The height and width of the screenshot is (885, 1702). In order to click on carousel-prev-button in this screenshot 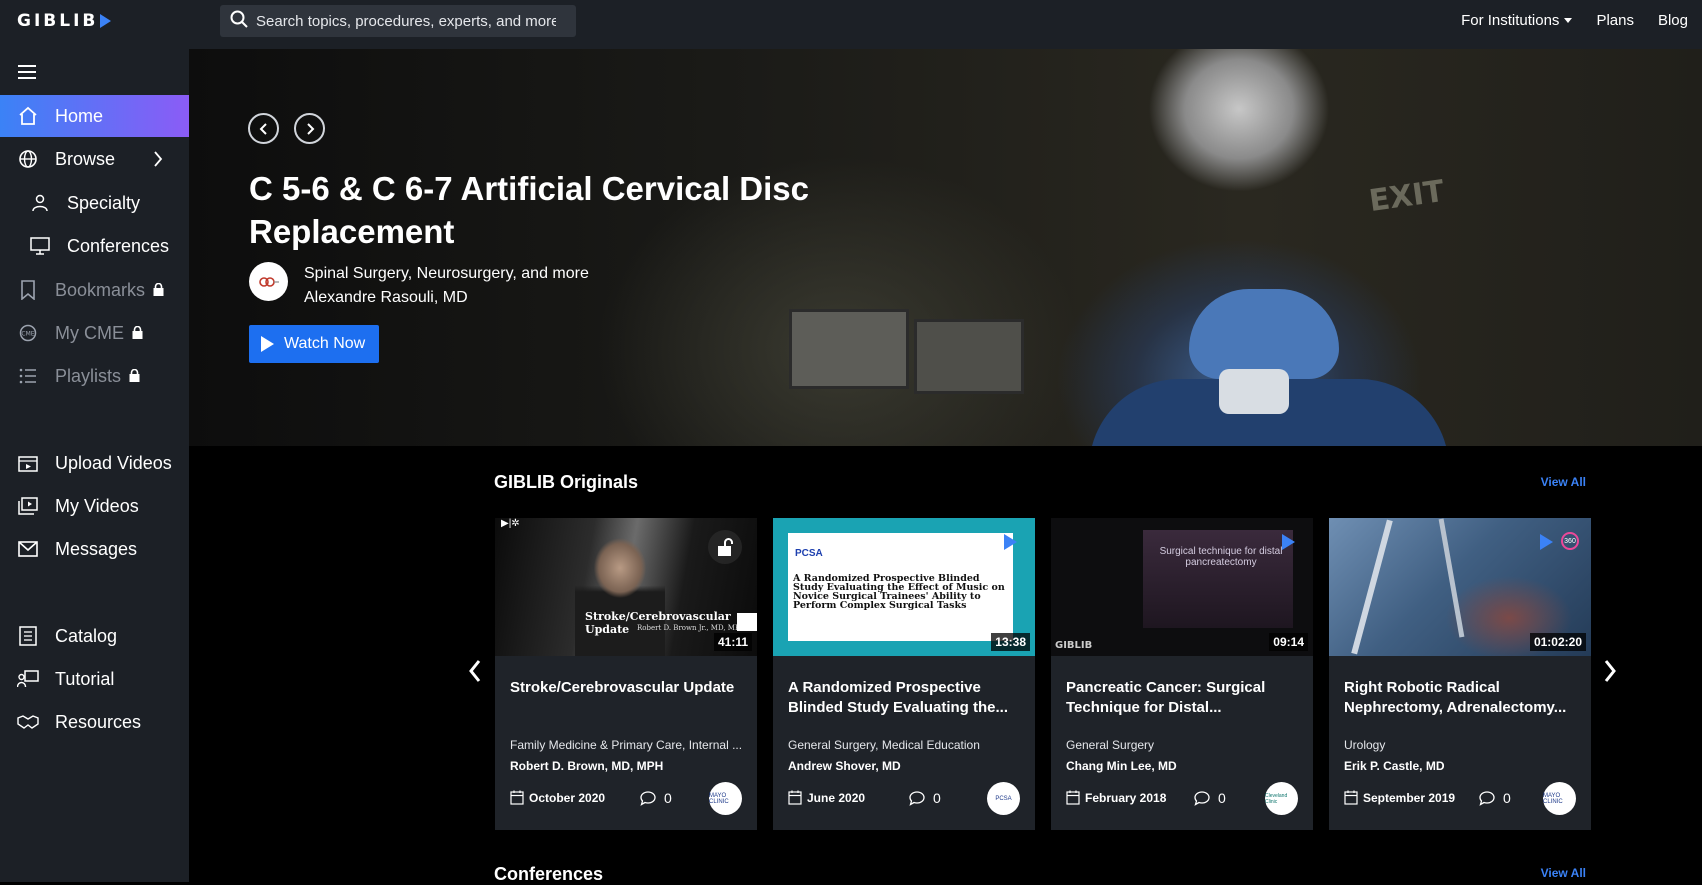, I will do `click(475, 671)`.